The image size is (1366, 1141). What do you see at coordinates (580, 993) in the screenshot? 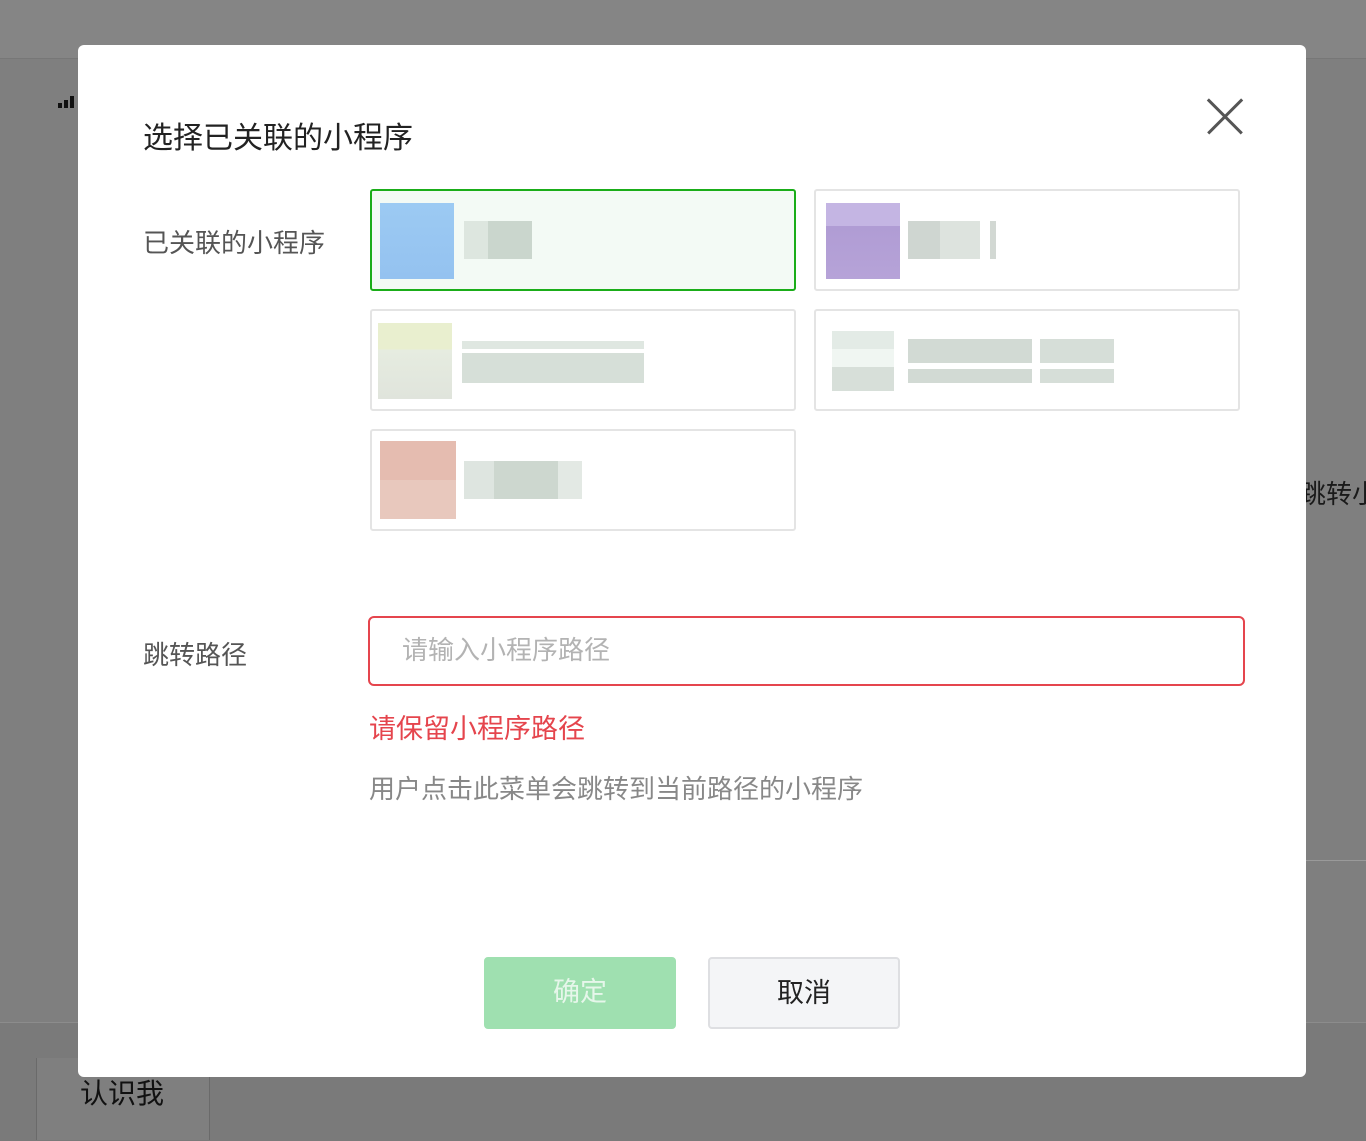
I see `confirm-button: 确定` at bounding box center [580, 993].